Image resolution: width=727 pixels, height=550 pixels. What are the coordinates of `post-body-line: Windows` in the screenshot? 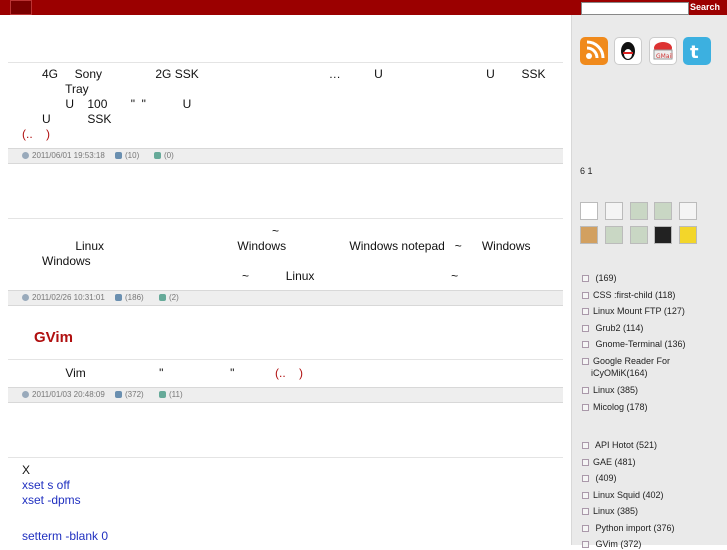 It's located at (56, 261).